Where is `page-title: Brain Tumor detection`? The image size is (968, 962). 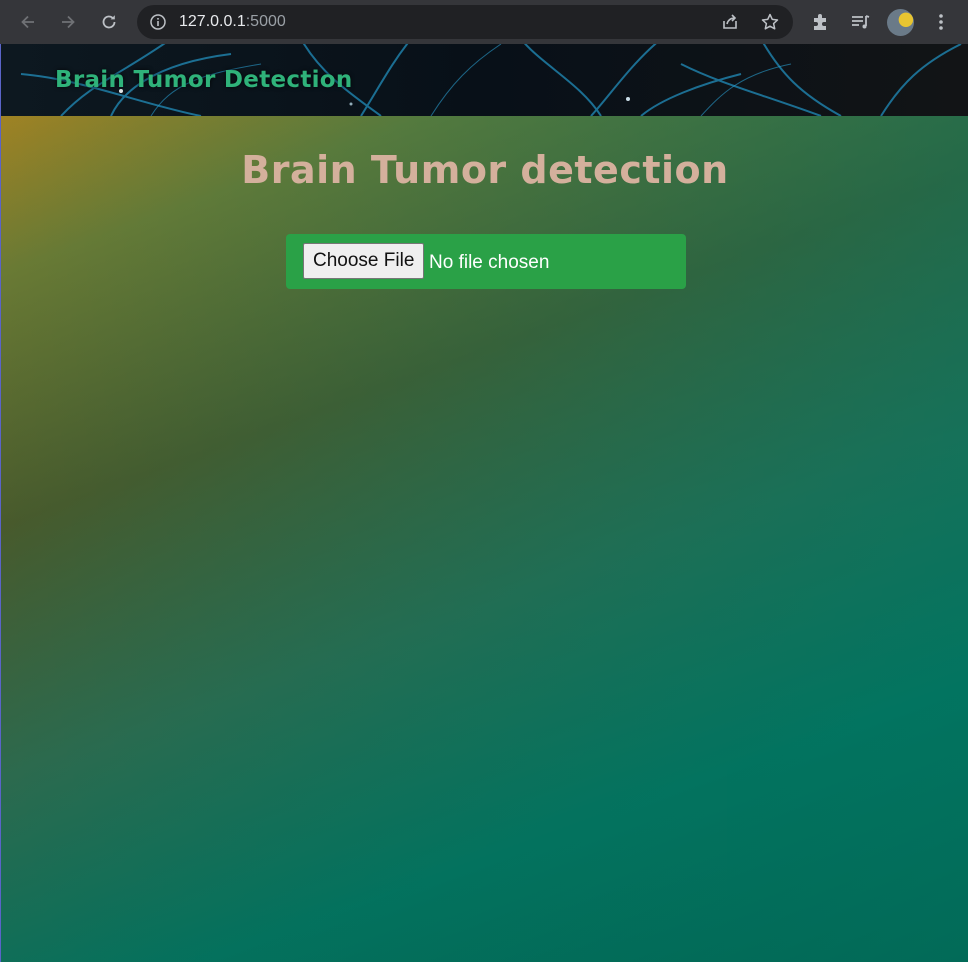 page-title: Brain Tumor detection is located at coordinates (485, 170).